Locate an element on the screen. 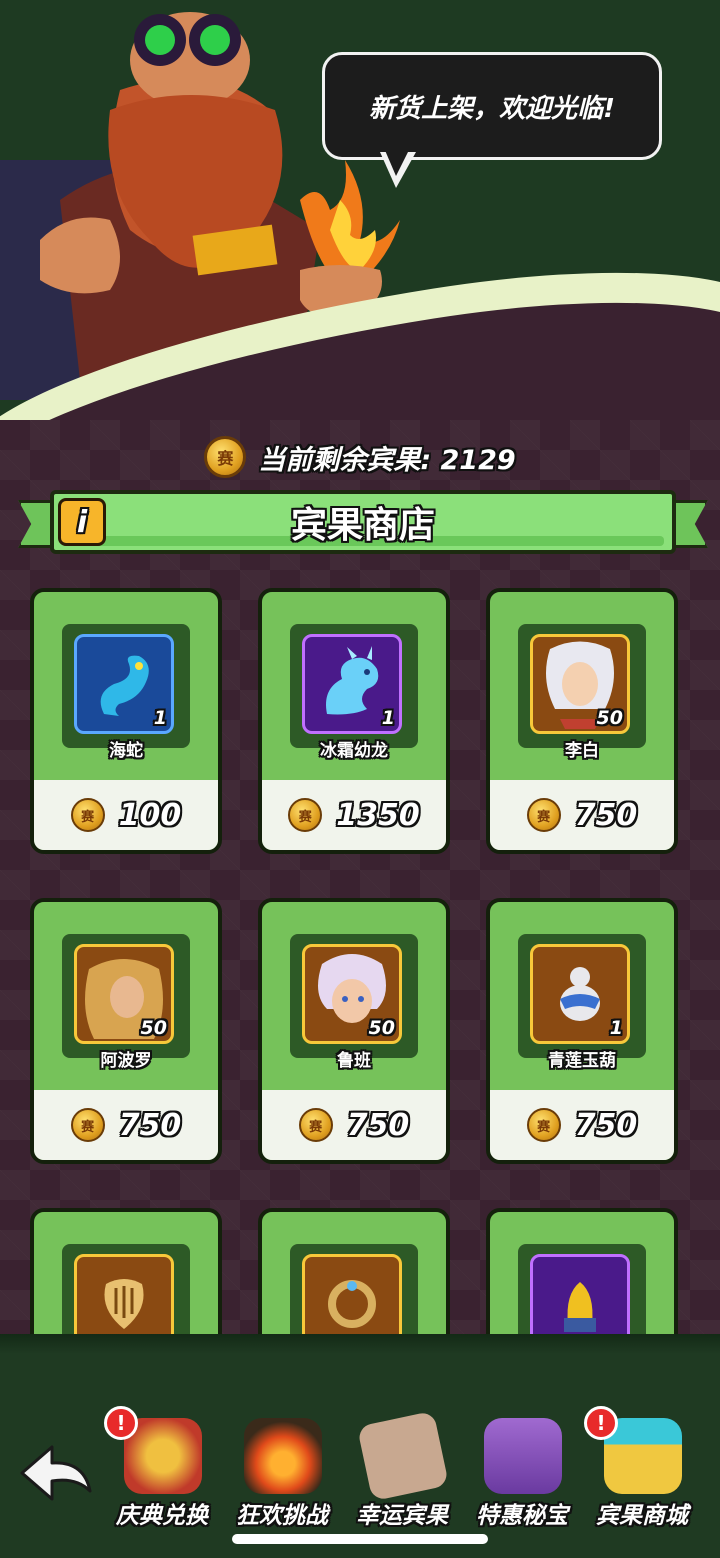 The image size is (720, 1558). nav-label: 幸运宾果 is located at coordinates (402, 1516).